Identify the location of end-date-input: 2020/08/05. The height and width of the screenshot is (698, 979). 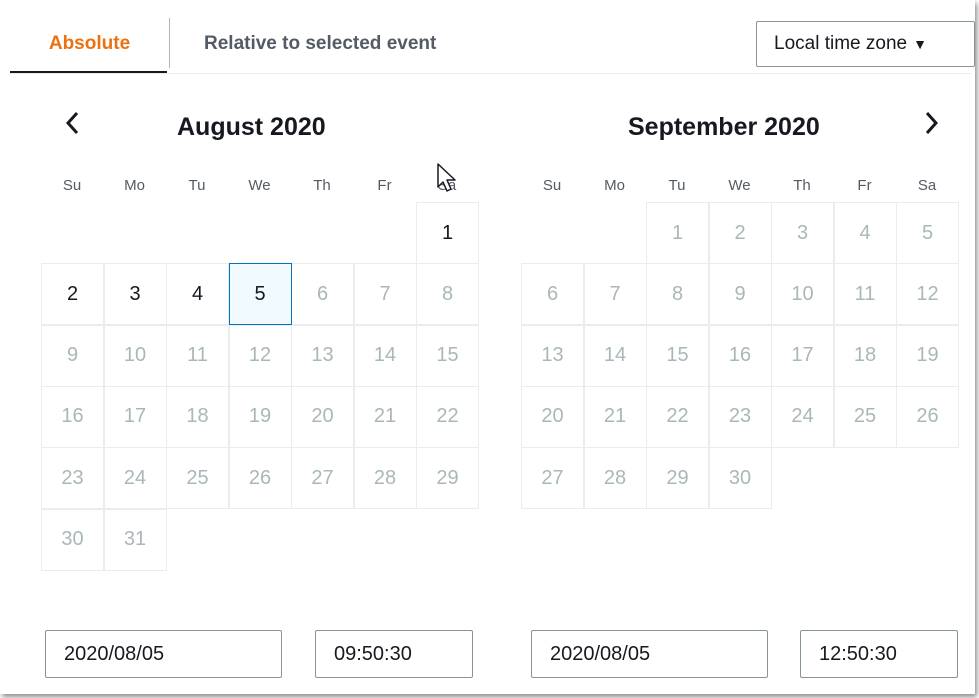
(649, 654).